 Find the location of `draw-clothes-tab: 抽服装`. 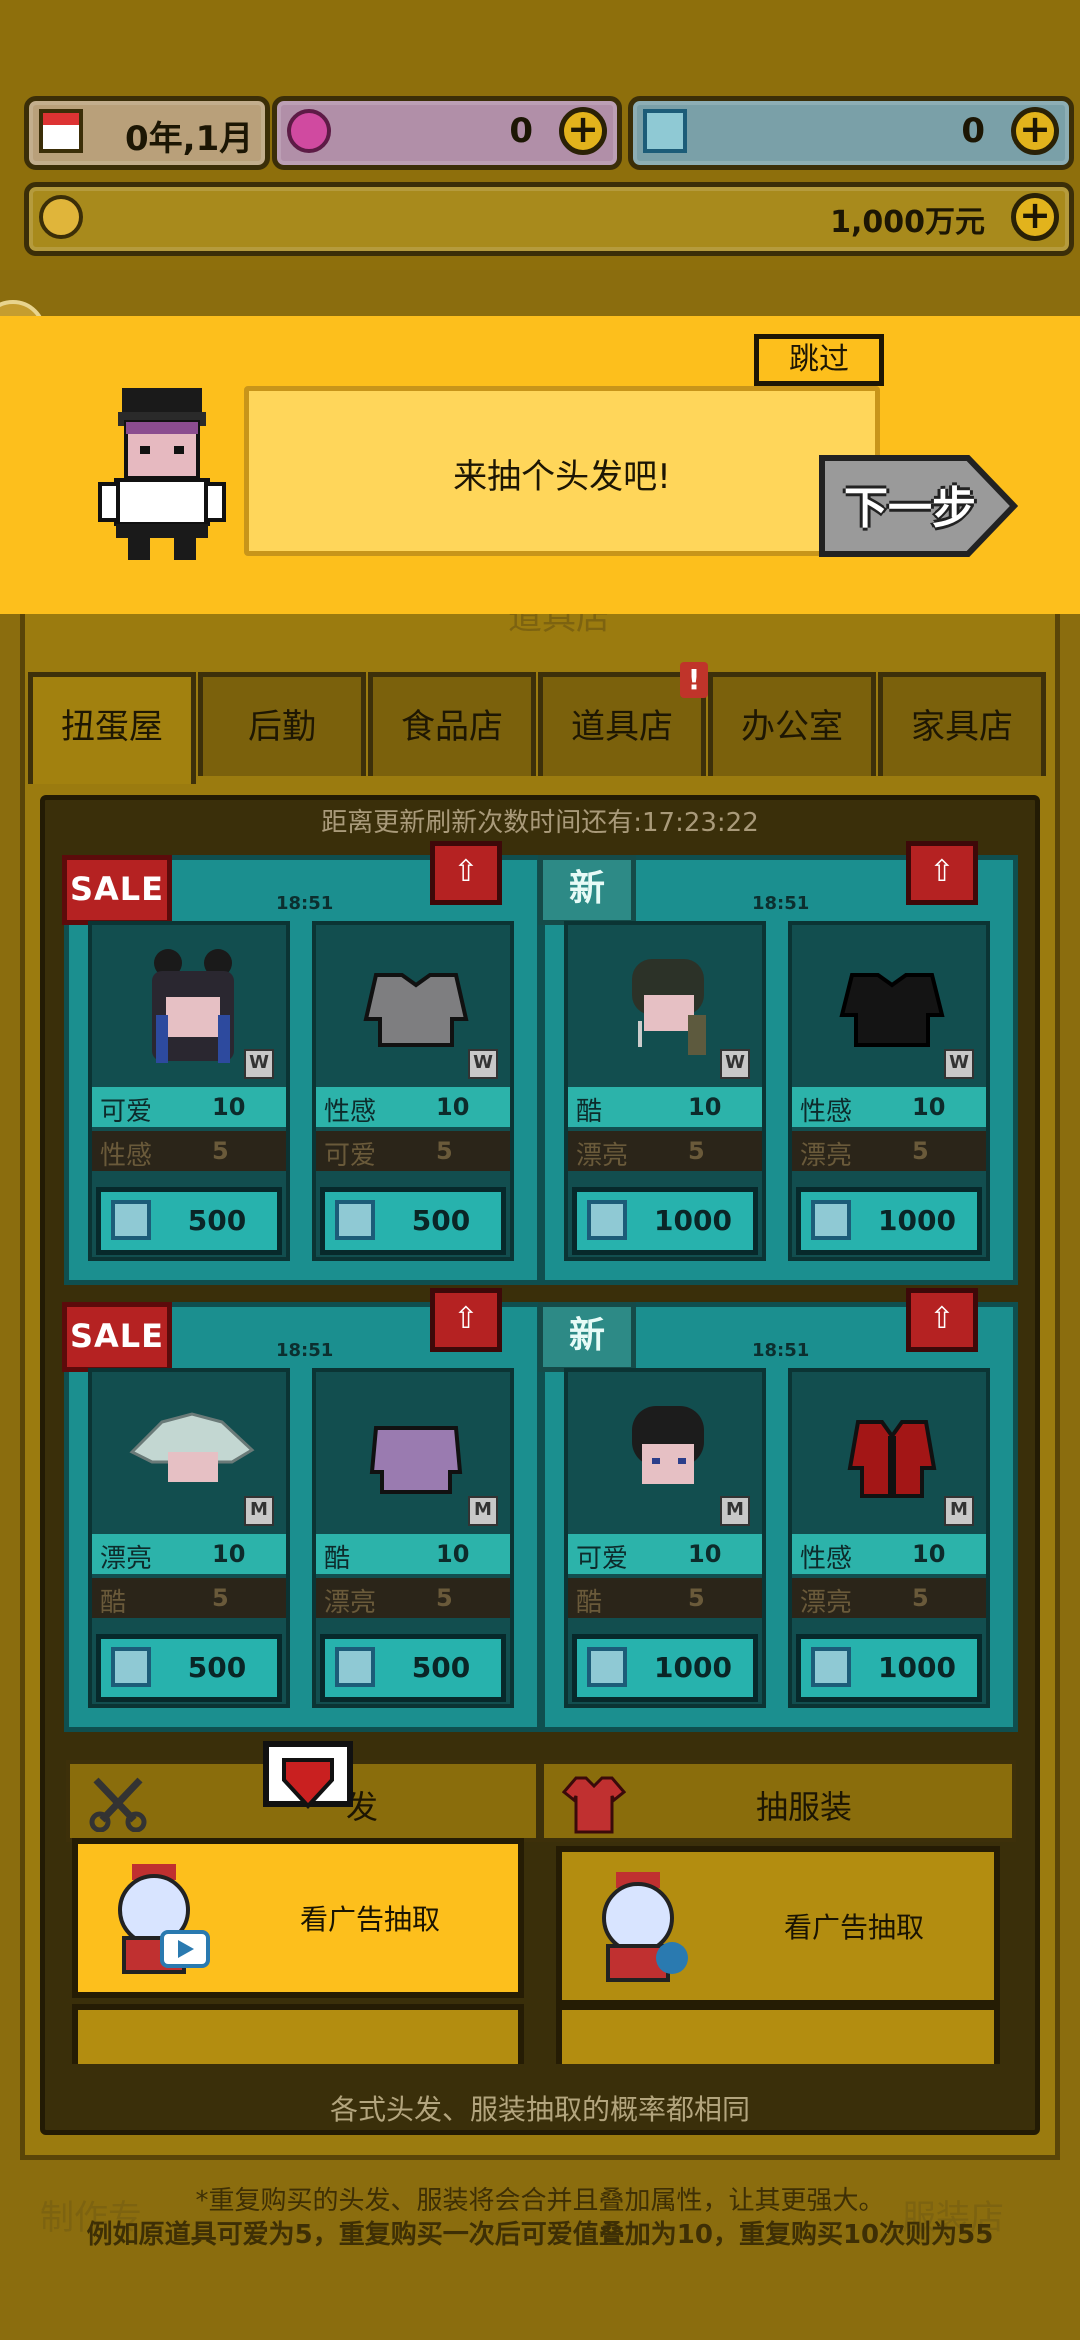

draw-clothes-tab: 抽服装 is located at coordinates (778, 1801).